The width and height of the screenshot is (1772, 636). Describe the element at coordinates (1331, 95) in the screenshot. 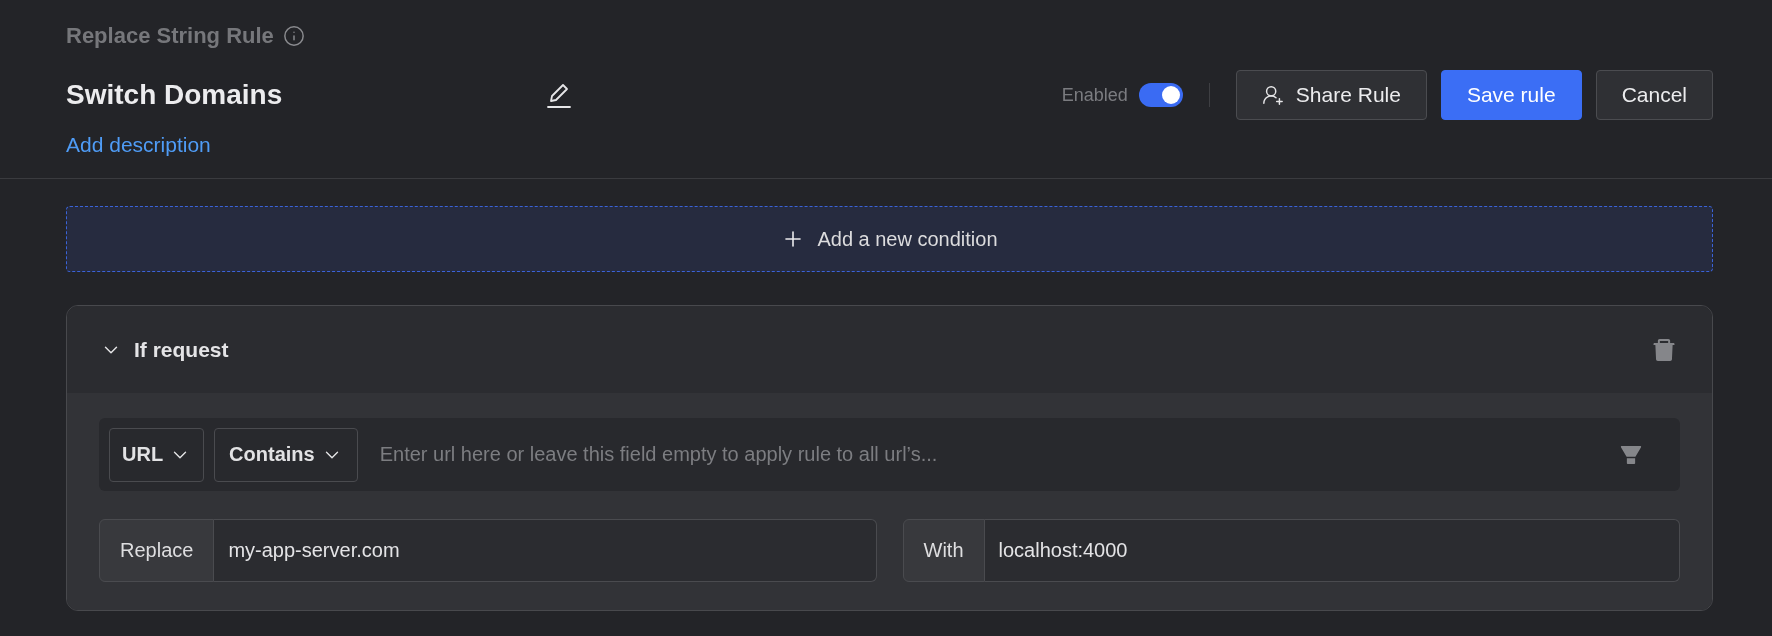

I see `share-rule-button: Share Rule` at that location.